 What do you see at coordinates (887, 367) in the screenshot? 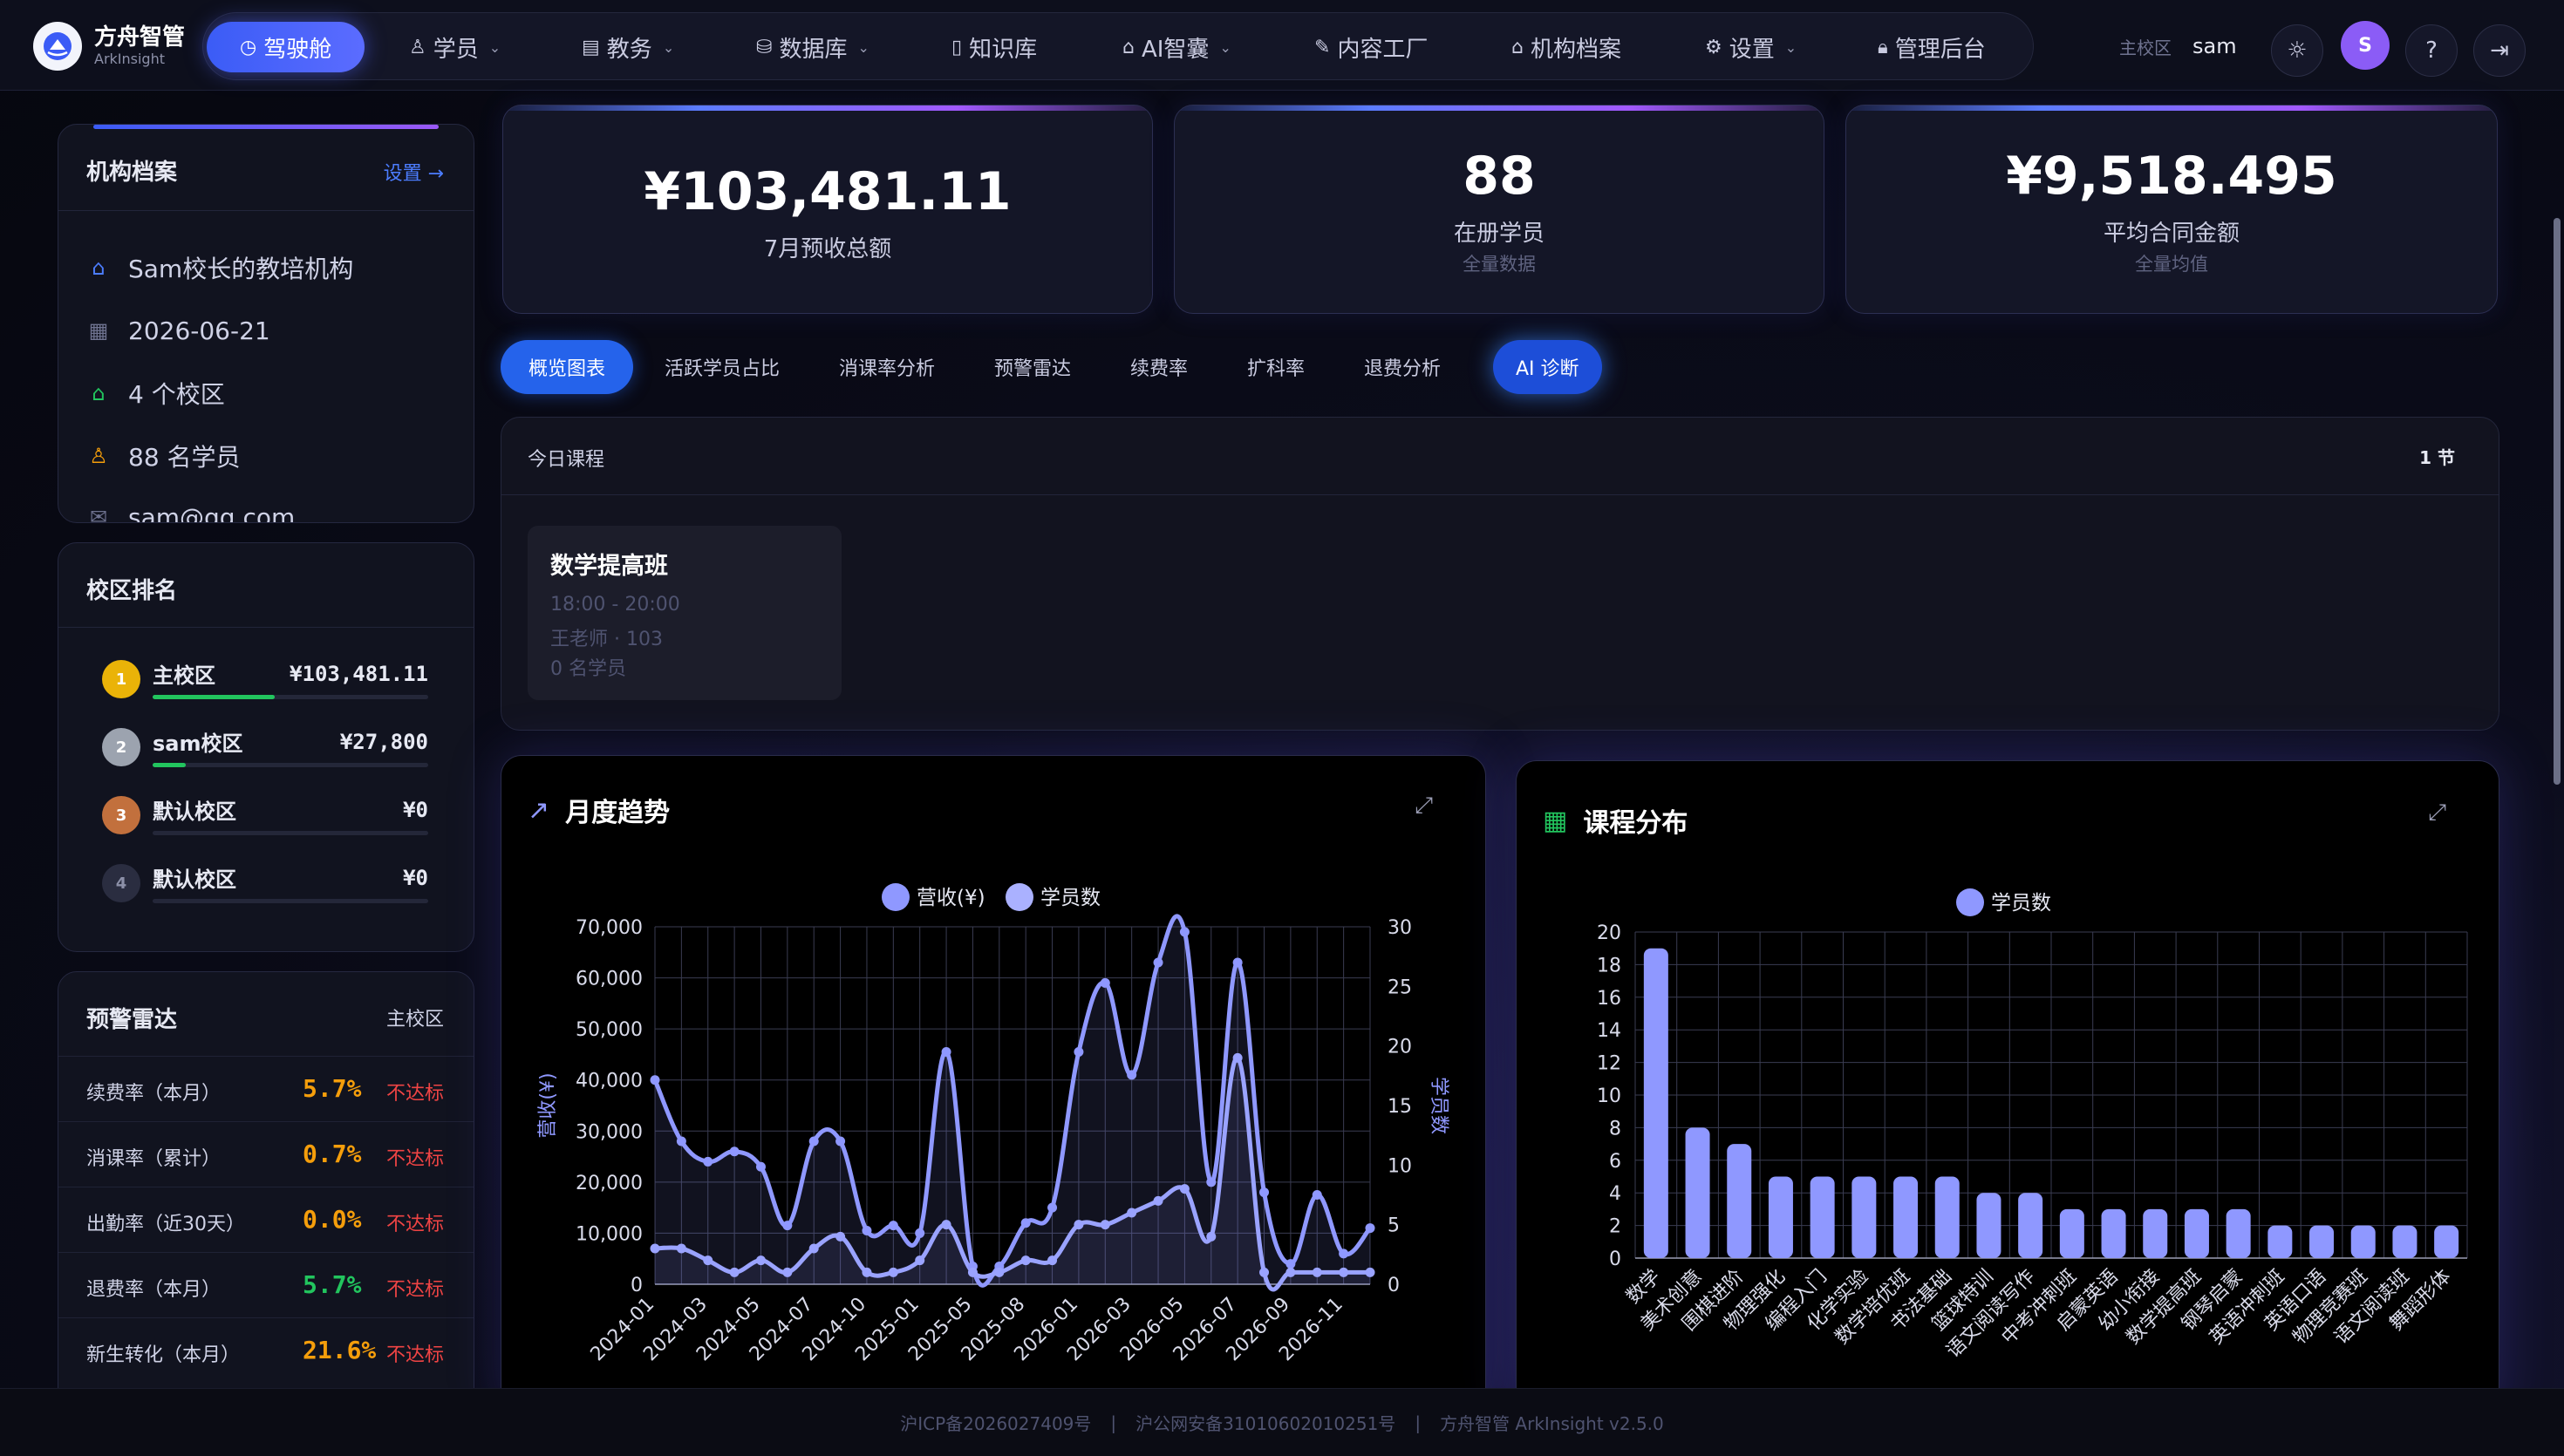
I see `tab-consumption-rate: 消课率分析` at bounding box center [887, 367].